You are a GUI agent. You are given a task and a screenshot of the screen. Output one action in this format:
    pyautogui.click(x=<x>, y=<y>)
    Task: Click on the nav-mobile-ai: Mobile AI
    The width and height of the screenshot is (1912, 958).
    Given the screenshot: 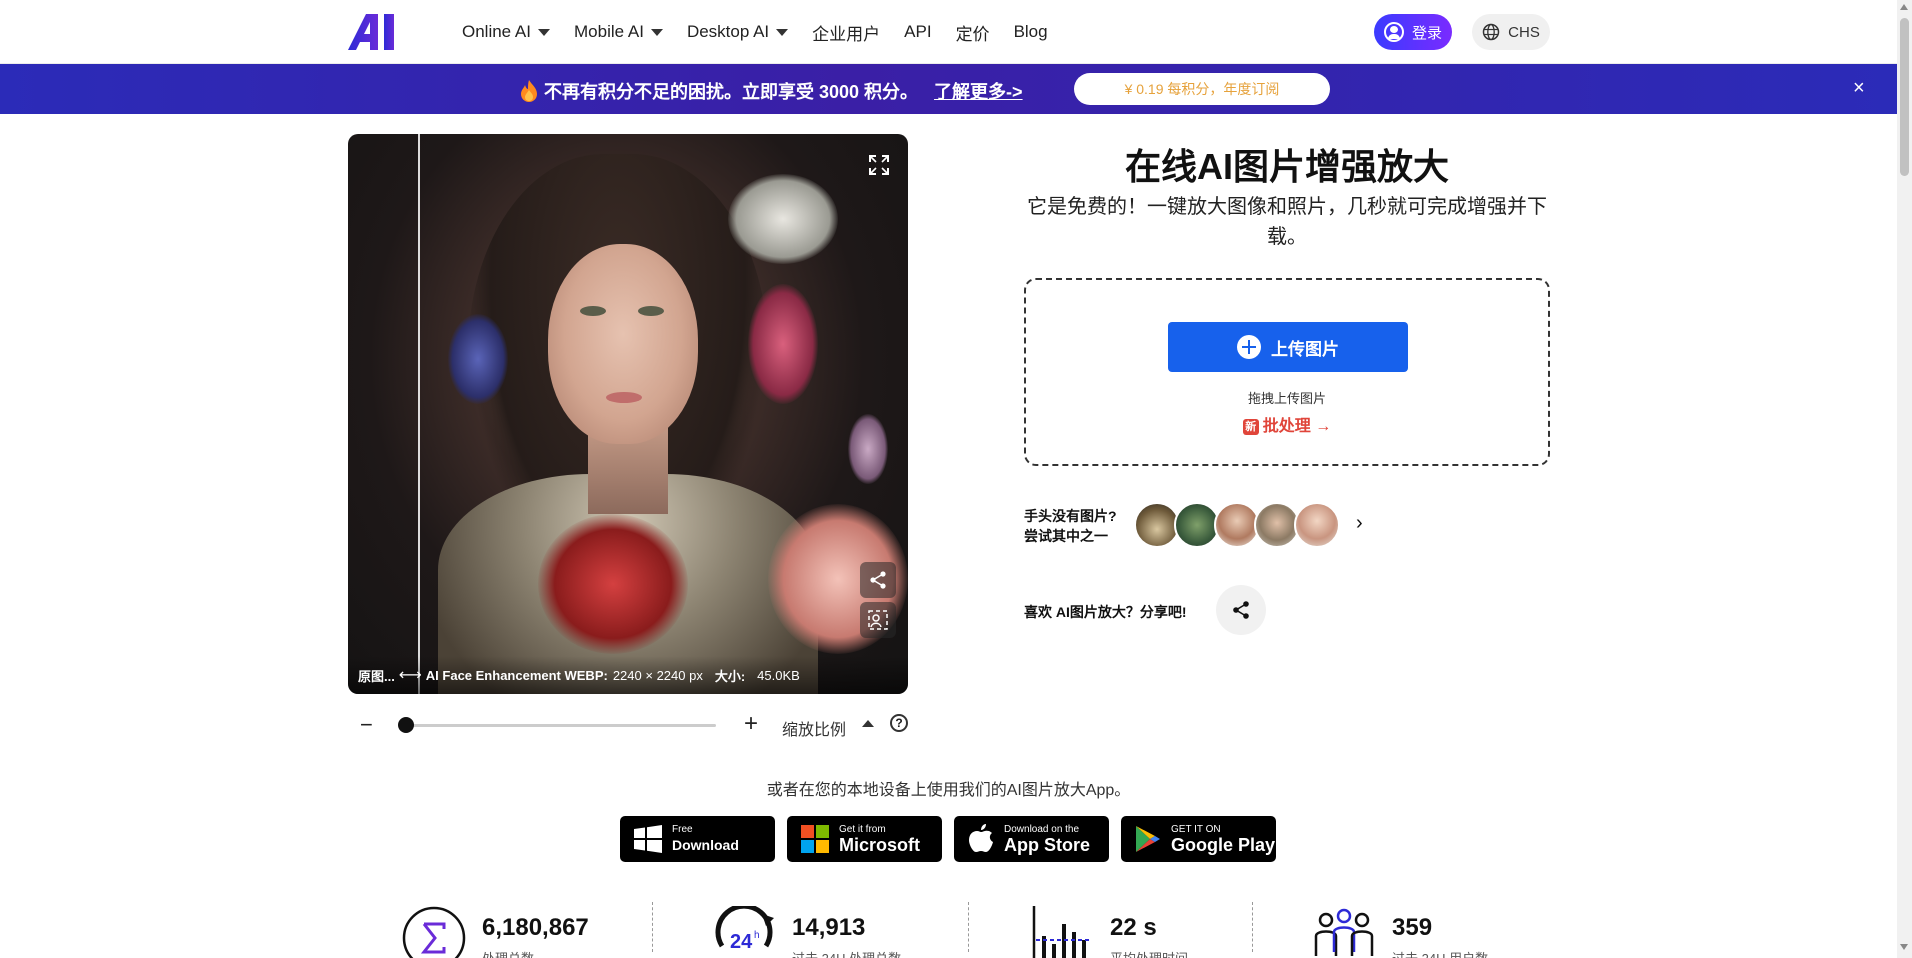 What is the action you would take?
    pyautogui.click(x=618, y=32)
    